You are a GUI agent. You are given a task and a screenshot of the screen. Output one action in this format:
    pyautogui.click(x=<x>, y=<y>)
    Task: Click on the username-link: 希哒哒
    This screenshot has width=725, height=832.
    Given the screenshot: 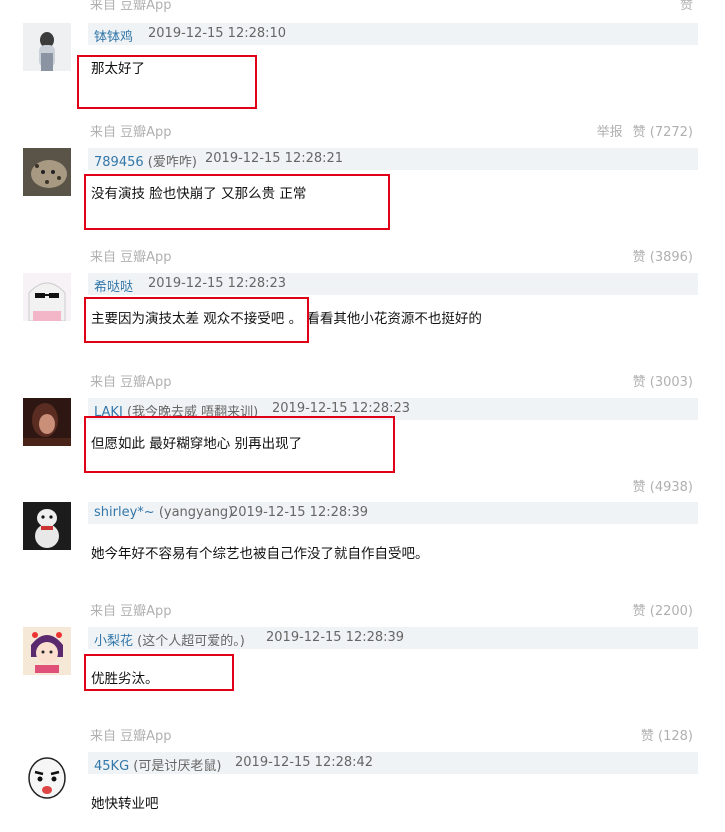 What is the action you would take?
    pyautogui.click(x=113, y=285)
    